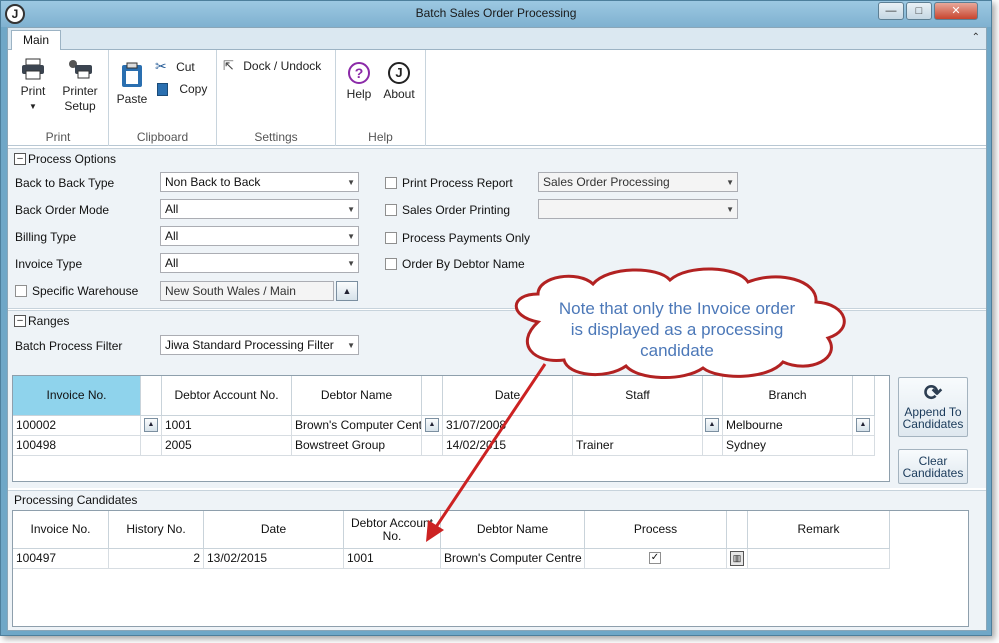  What do you see at coordinates (466, 238) in the screenshot?
I see `process-payments-only-label: Process Payments Only` at bounding box center [466, 238].